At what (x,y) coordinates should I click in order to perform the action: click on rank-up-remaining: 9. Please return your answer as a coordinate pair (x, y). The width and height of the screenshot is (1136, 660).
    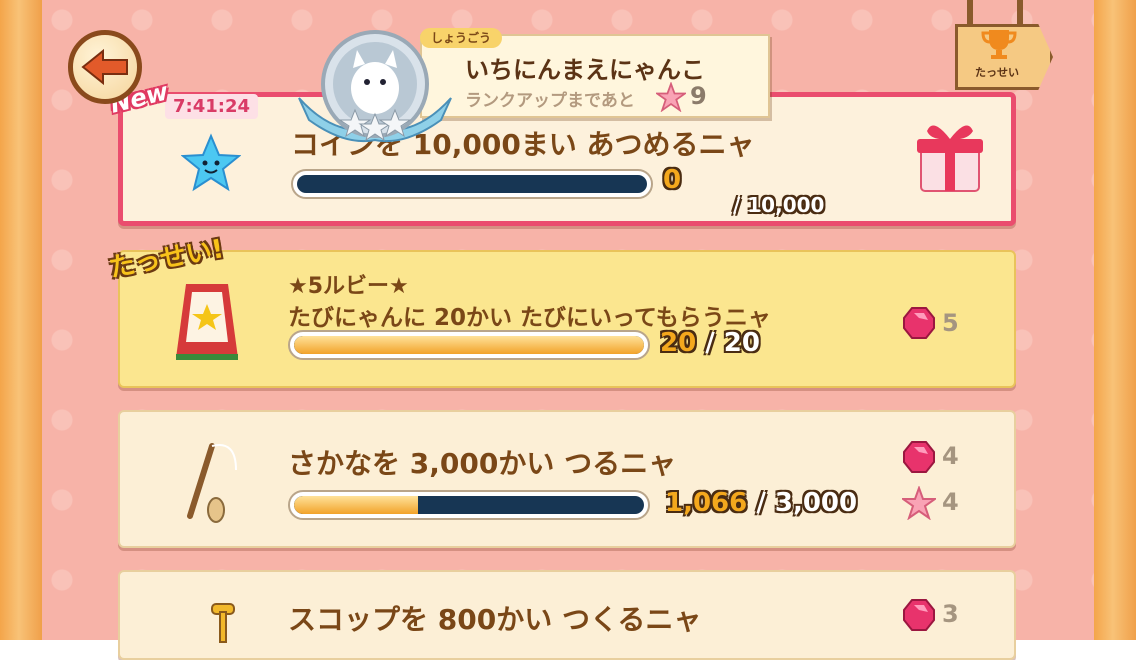
    Looking at the image, I should click on (698, 96).